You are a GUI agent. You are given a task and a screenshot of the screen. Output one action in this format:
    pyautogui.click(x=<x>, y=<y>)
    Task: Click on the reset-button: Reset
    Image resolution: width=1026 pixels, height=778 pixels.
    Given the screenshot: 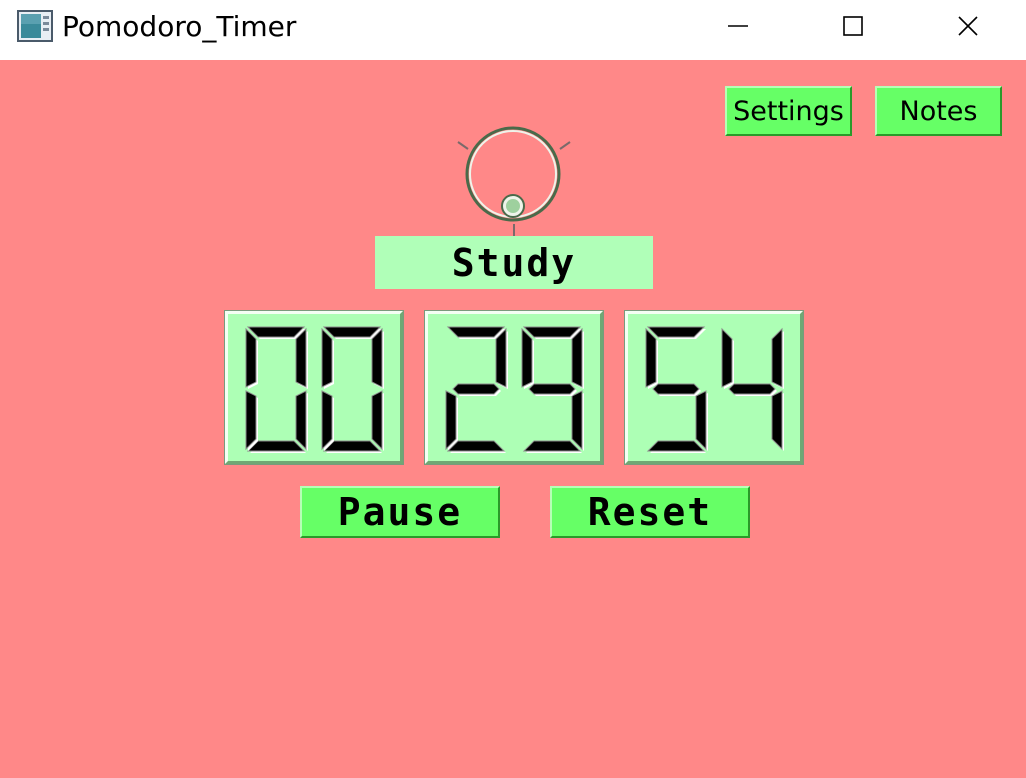 What is the action you would take?
    pyautogui.click(x=650, y=512)
    